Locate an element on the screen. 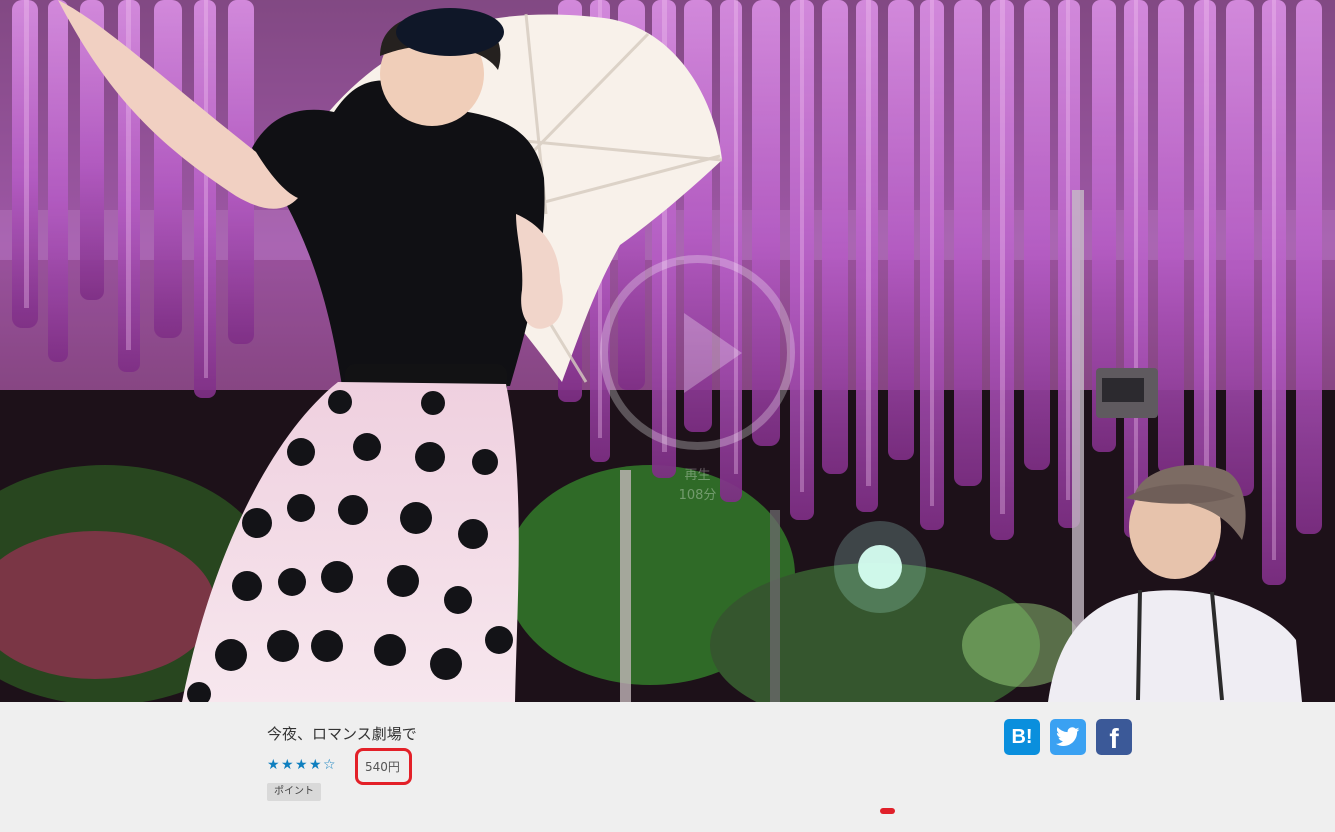  share-buttons: B! f is located at coordinates (1068, 737).